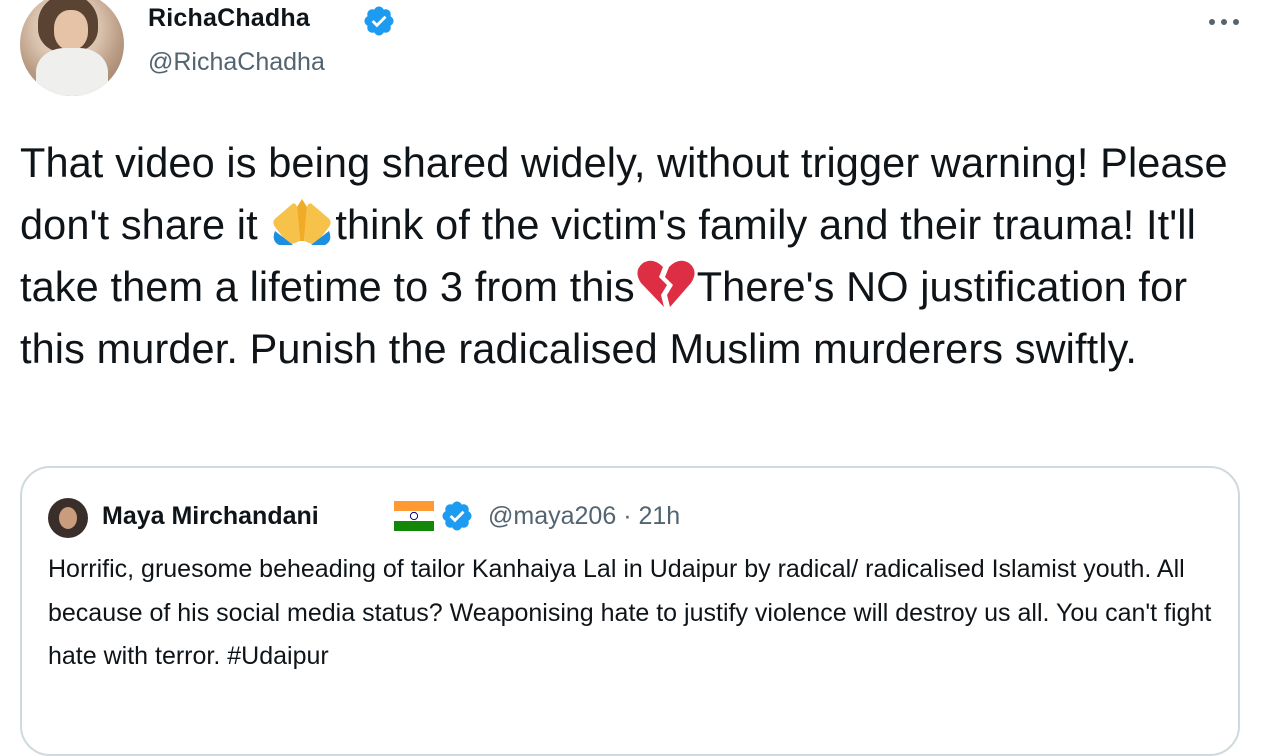  I want to click on more-options-icon, so click(1224, 22).